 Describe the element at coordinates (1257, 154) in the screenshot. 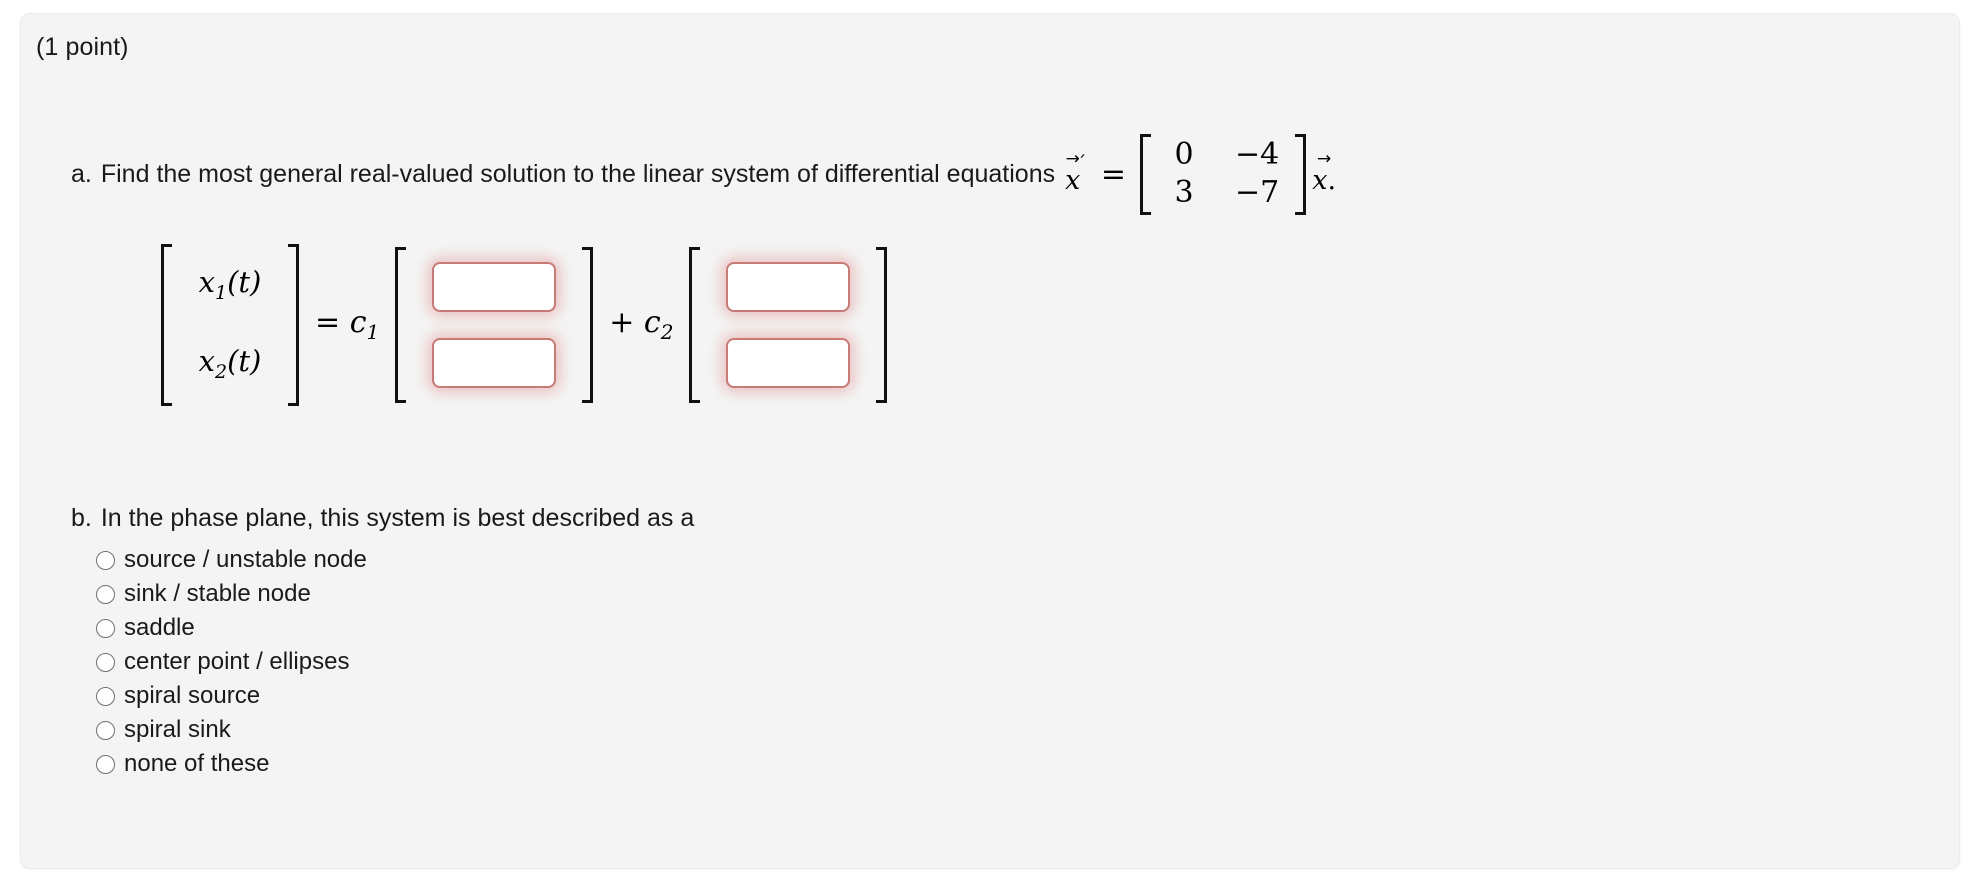

I see `matrix-cell-r1c2: −4` at that location.